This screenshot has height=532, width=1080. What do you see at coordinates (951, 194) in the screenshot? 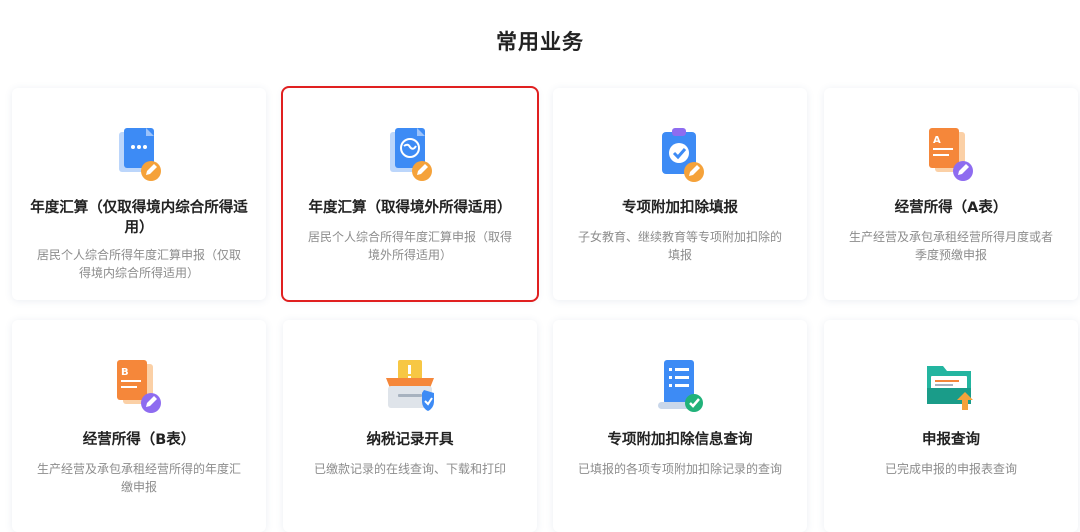
I see `card-business-income-a: A 经营所得（A表） 生产经营及承包承租经营所得月度或者季度预缴申报` at bounding box center [951, 194].